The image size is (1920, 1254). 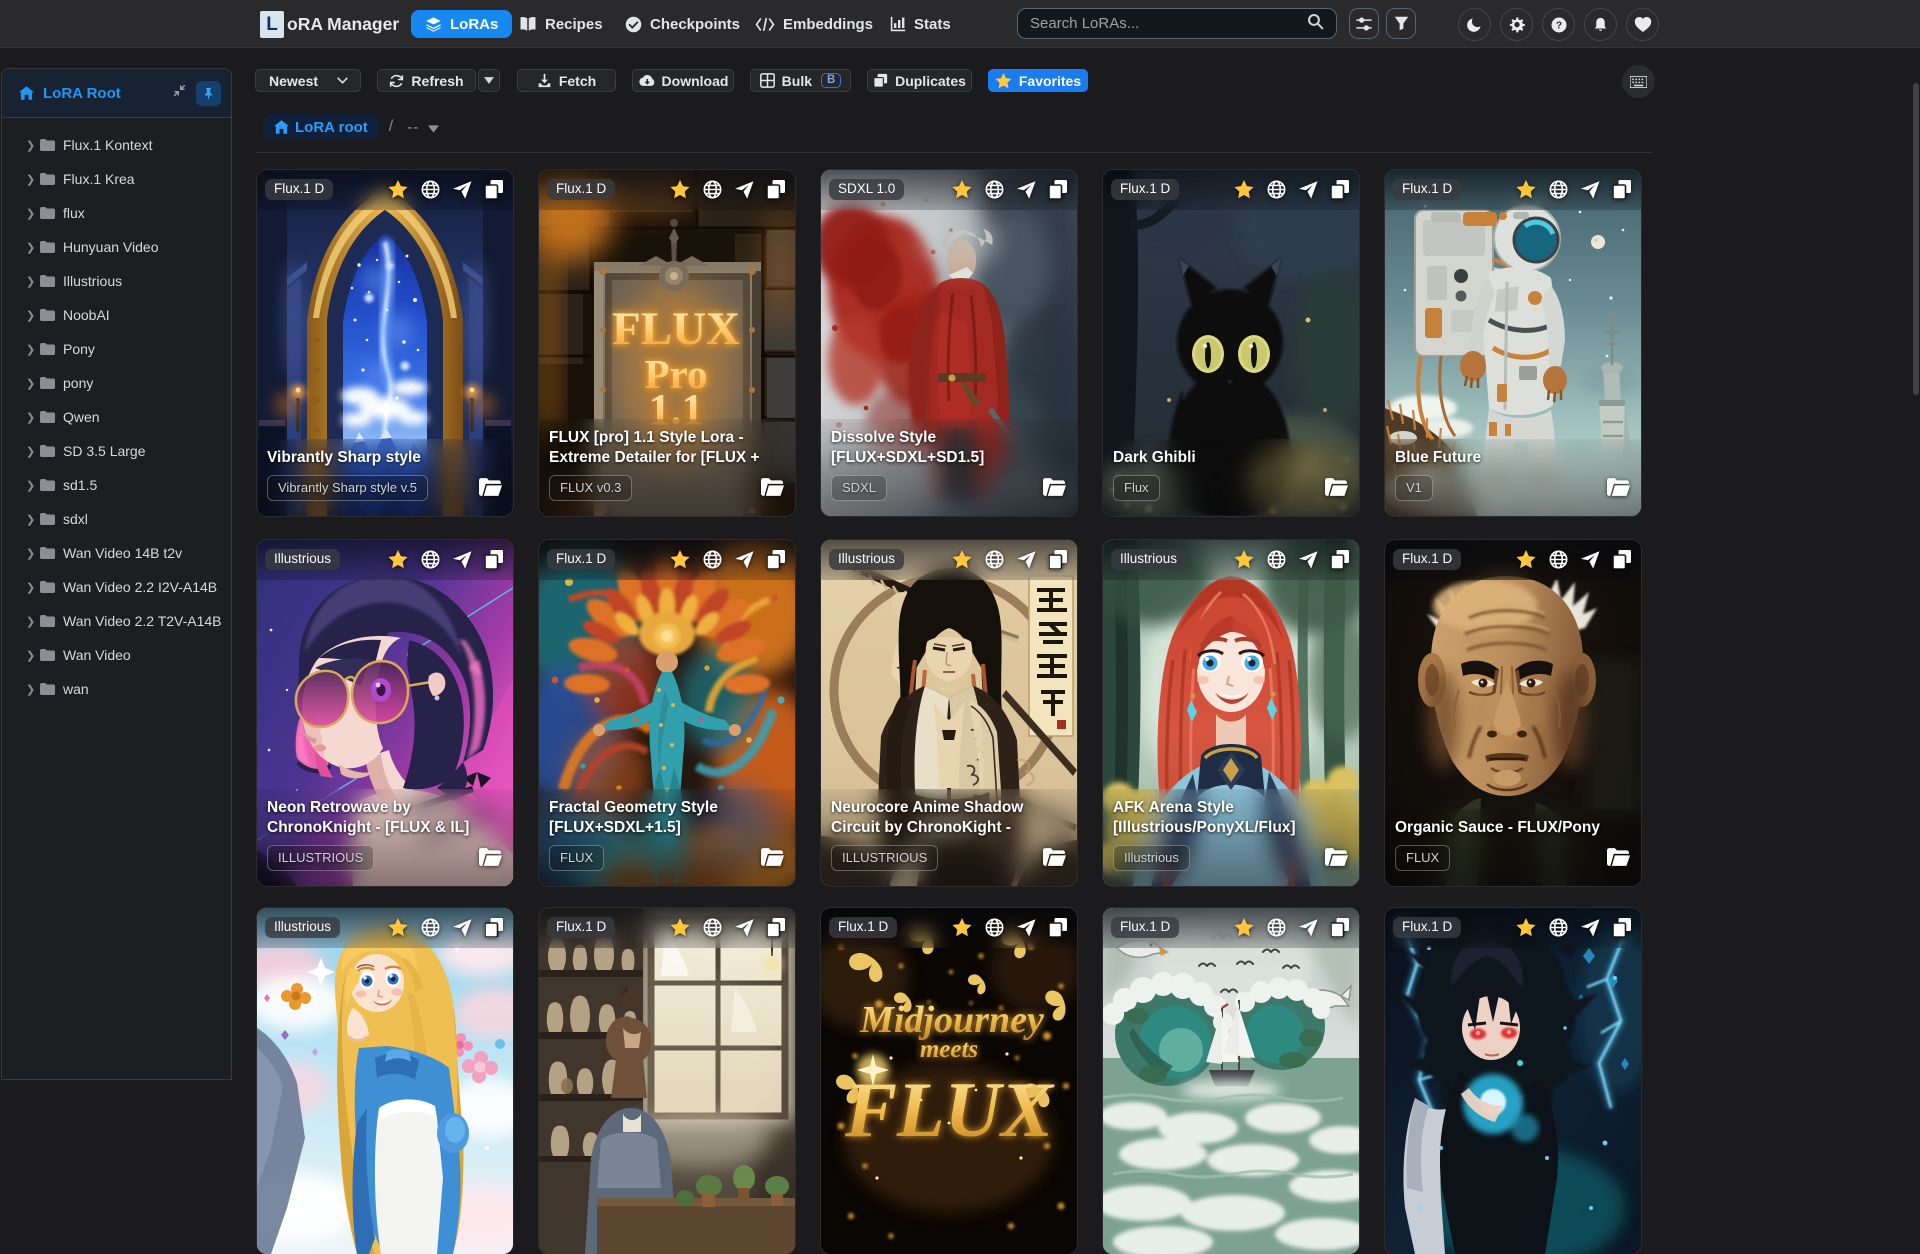 What do you see at coordinates (951, 1020) in the screenshot?
I see `svg-text: Midjourney` at bounding box center [951, 1020].